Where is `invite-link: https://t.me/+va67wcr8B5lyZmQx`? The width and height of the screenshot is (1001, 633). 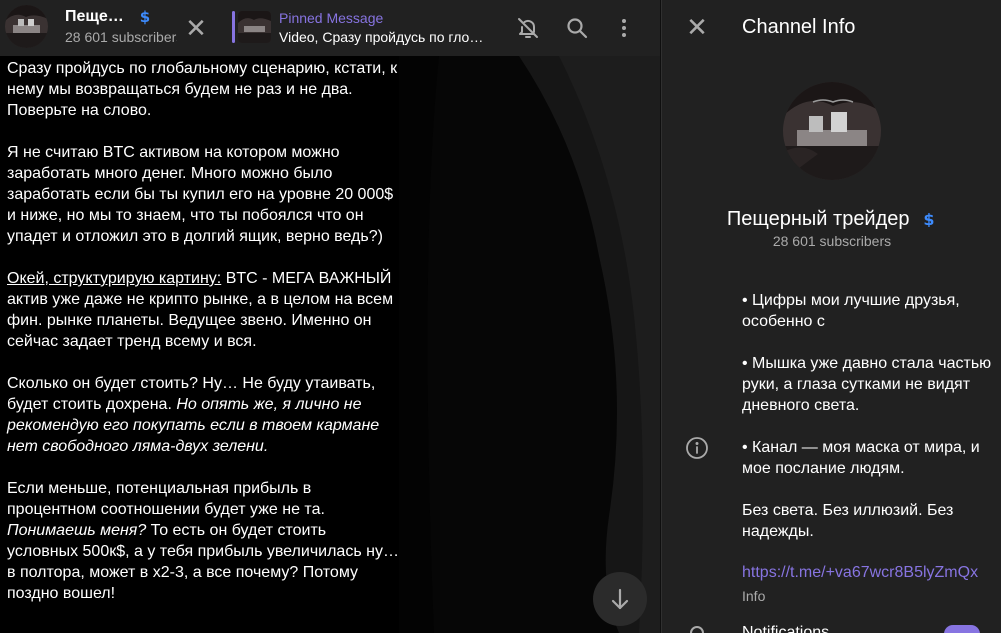 invite-link: https://t.me/+va67wcr8B5lyZmQx is located at coordinates (867, 573).